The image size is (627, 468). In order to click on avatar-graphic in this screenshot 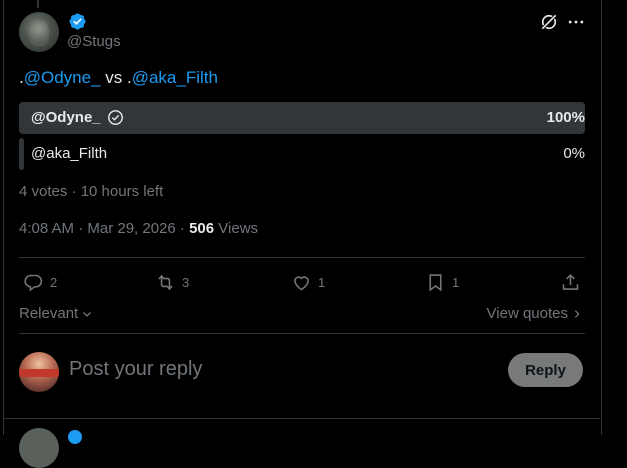, I will do `click(39, 373)`.